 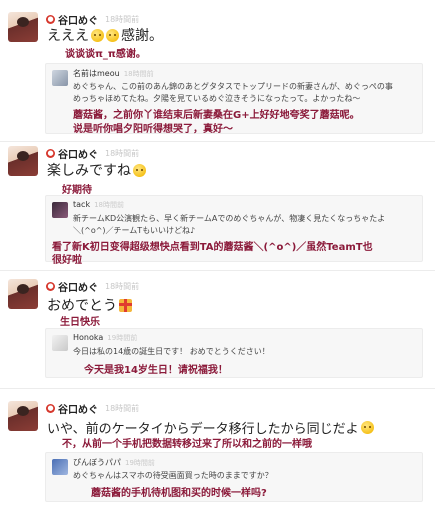 I want to click on translation-text: 很好啦, so click(x=67, y=260).